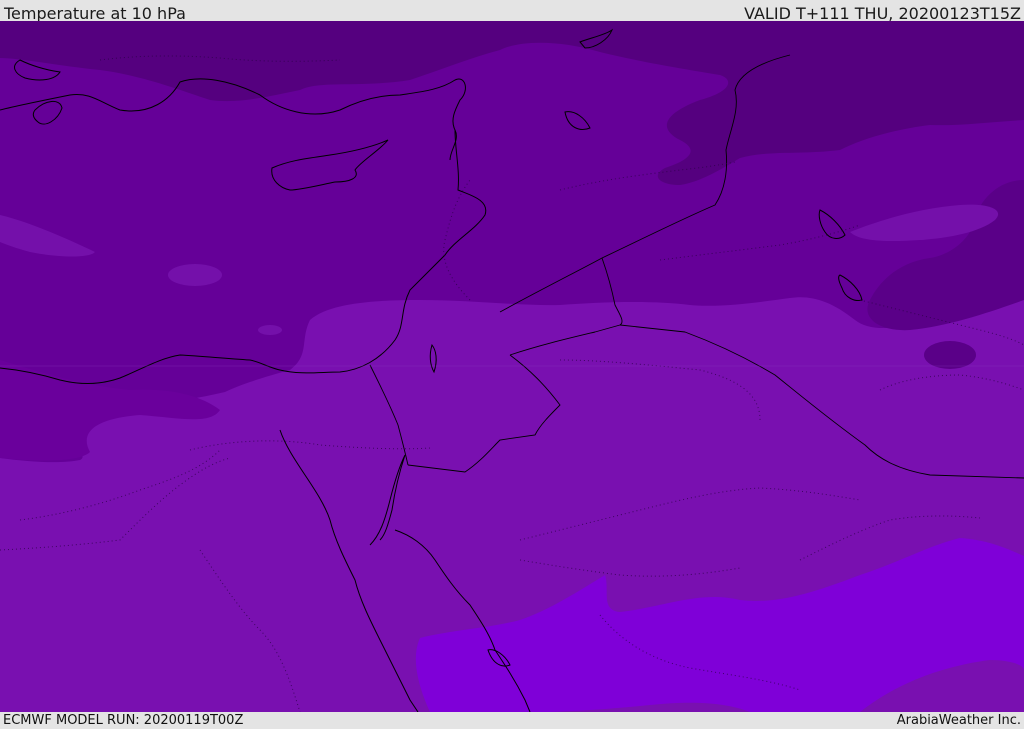 This screenshot has width=1024, height=729. What do you see at coordinates (123, 720) in the screenshot?
I see `model-run-label: ECMWF MODEL RUN: 20200119T00Z` at bounding box center [123, 720].